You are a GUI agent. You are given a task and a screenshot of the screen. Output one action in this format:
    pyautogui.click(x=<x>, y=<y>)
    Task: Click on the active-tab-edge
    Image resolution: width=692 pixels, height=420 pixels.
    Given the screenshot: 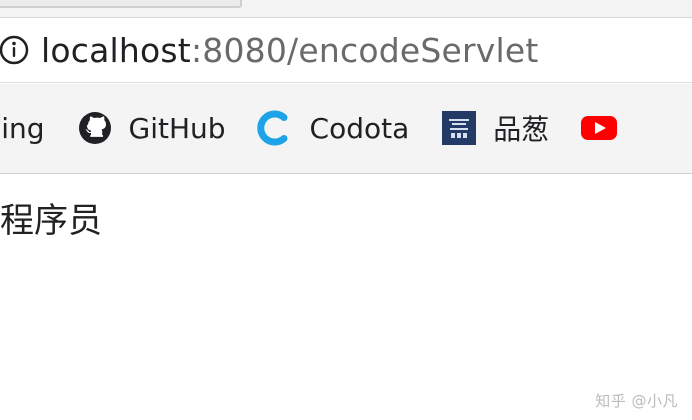 What is the action you would take?
    pyautogui.click(x=121, y=4)
    